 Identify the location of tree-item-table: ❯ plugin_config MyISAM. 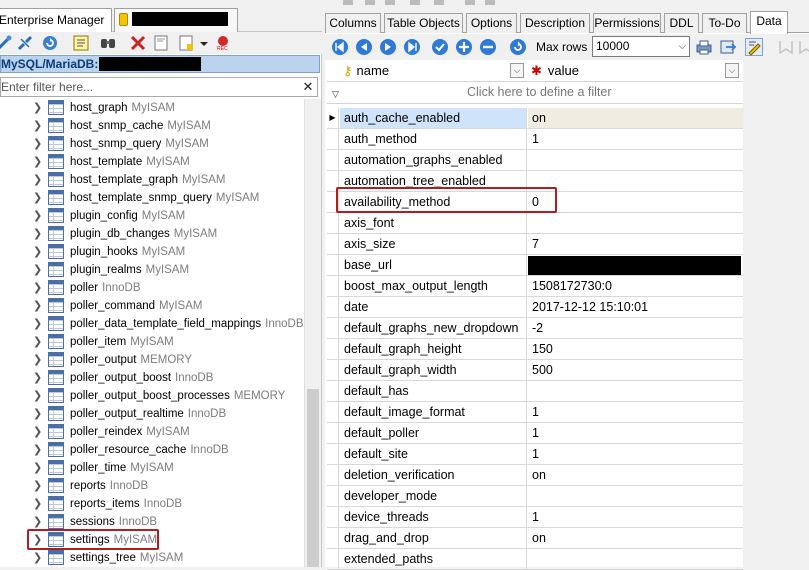
(152, 216).